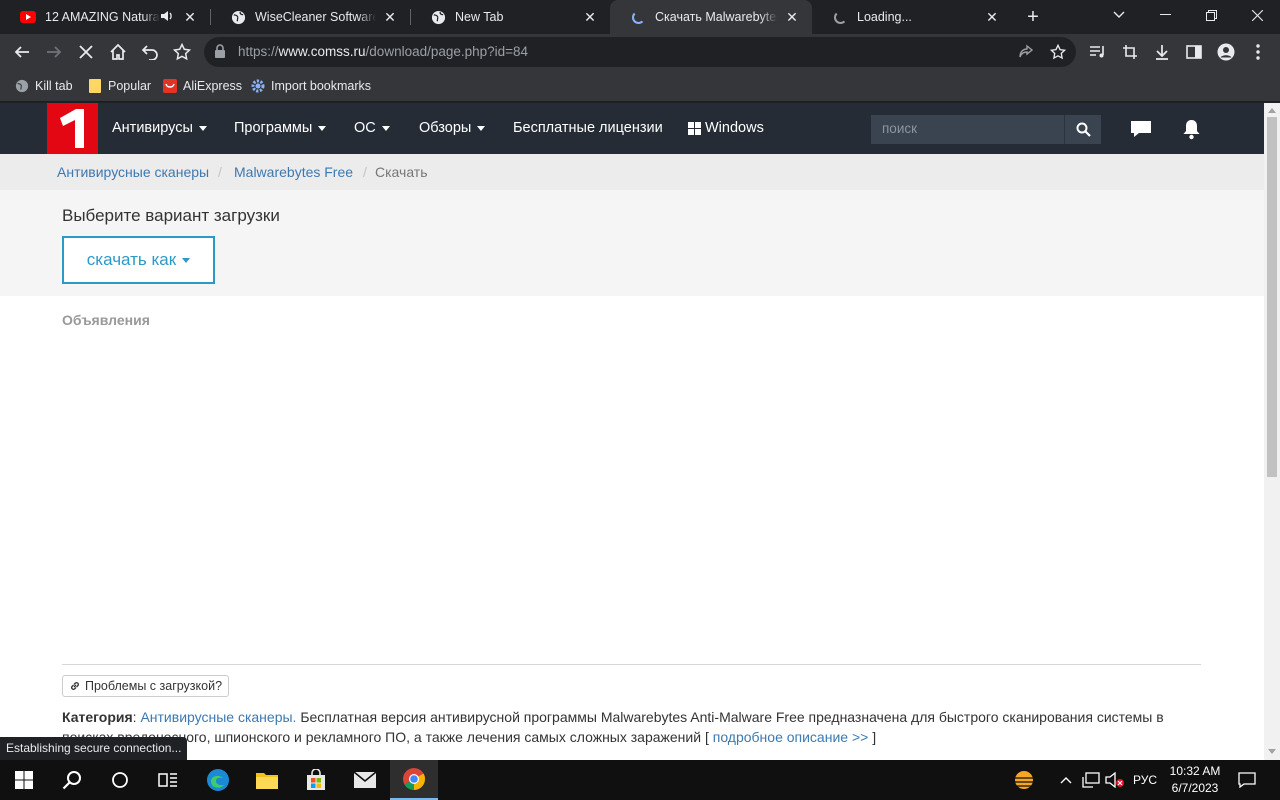 The height and width of the screenshot is (800, 1280). What do you see at coordinates (1272, 110) in the screenshot?
I see `scroll-up-arrow-icon` at bounding box center [1272, 110].